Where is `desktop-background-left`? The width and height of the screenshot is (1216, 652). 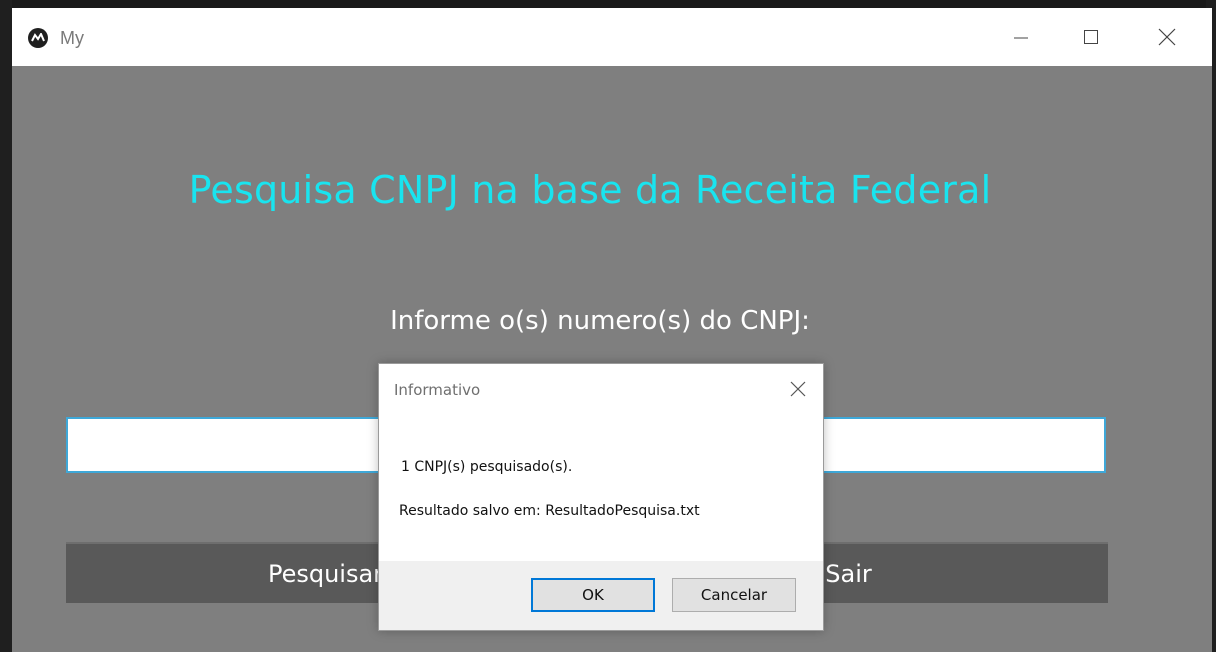
desktop-background-left is located at coordinates (6, 326).